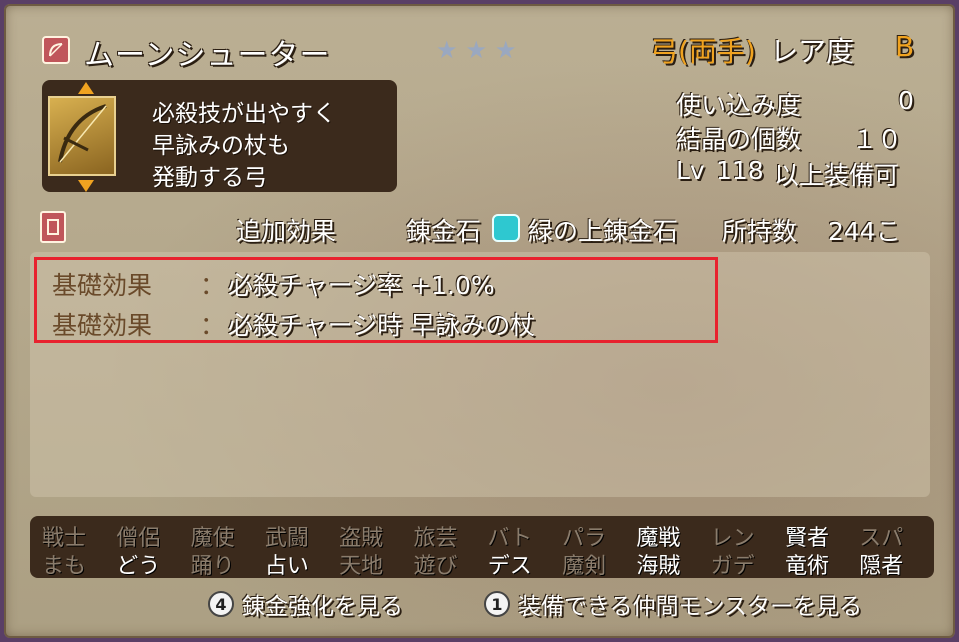 The height and width of the screenshot is (642, 959). Describe the element at coordinates (212, 566) in the screenshot. I see `job-label: 踊り` at that location.